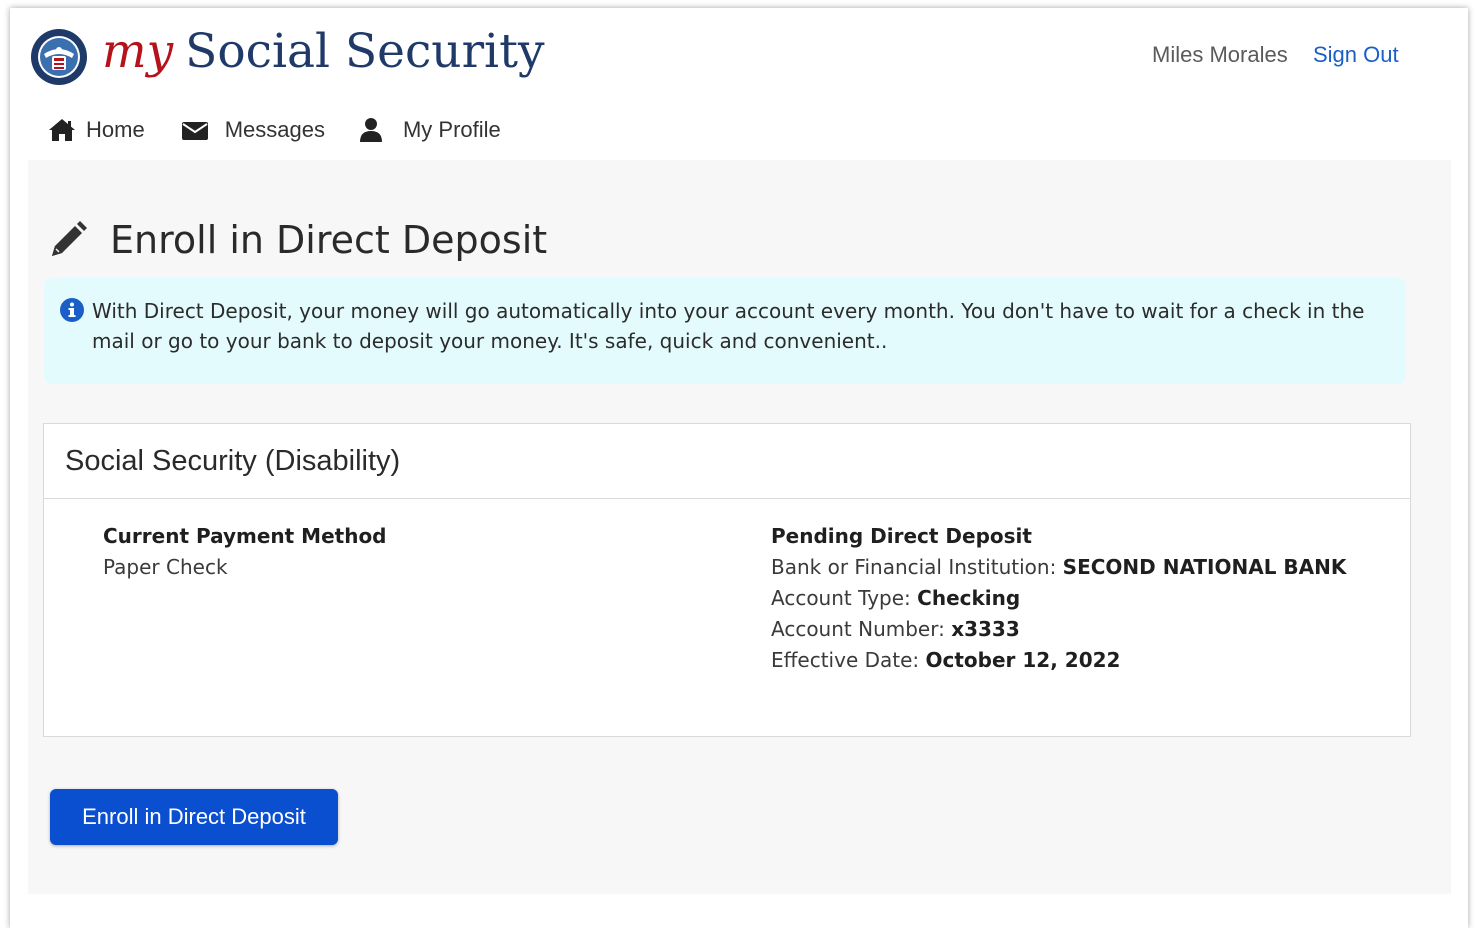 Image resolution: width=1475 pixels, height=928 pixels. What do you see at coordinates (72, 310) in the screenshot?
I see `info-icon` at bounding box center [72, 310].